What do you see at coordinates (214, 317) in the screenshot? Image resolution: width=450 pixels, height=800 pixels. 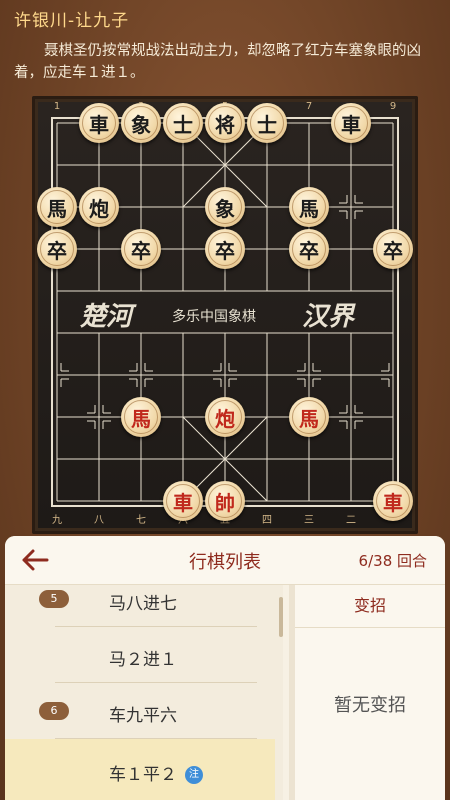 I see `river-center-text: 多乐中国象棋` at bounding box center [214, 317].